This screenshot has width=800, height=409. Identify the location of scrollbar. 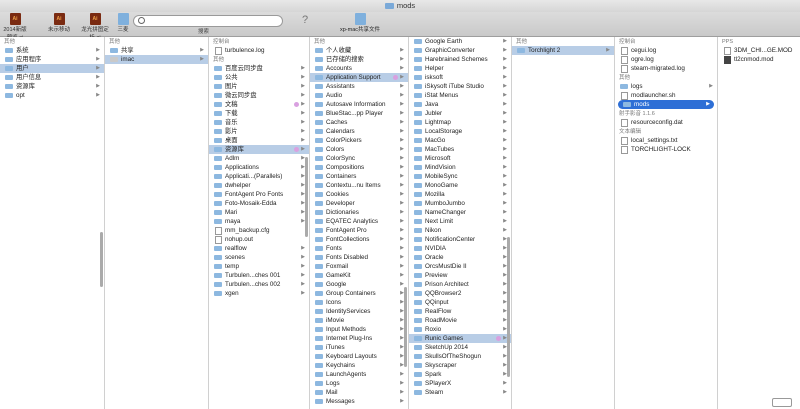
(101, 259).